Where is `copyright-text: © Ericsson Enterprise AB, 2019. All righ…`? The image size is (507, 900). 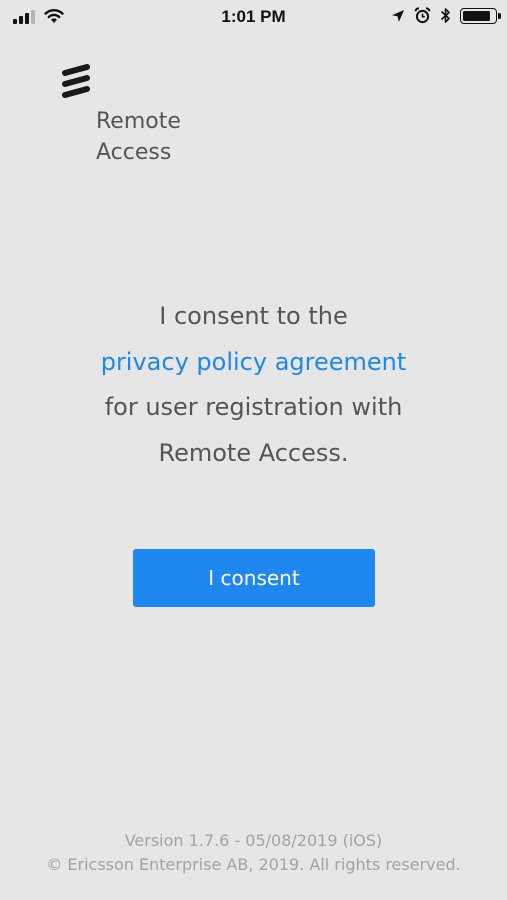 copyright-text: © Ericsson Enterprise AB, 2019. All righ… is located at coordinates (253, 864).